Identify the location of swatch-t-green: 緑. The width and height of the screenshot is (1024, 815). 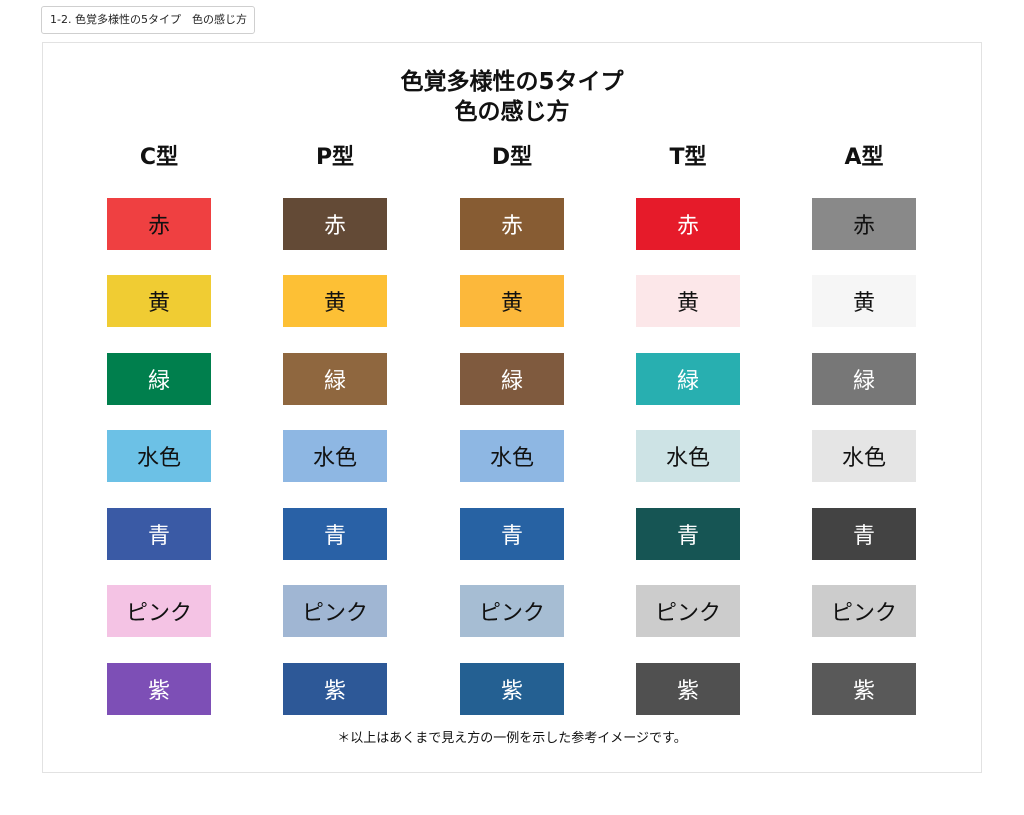
(688, 379).